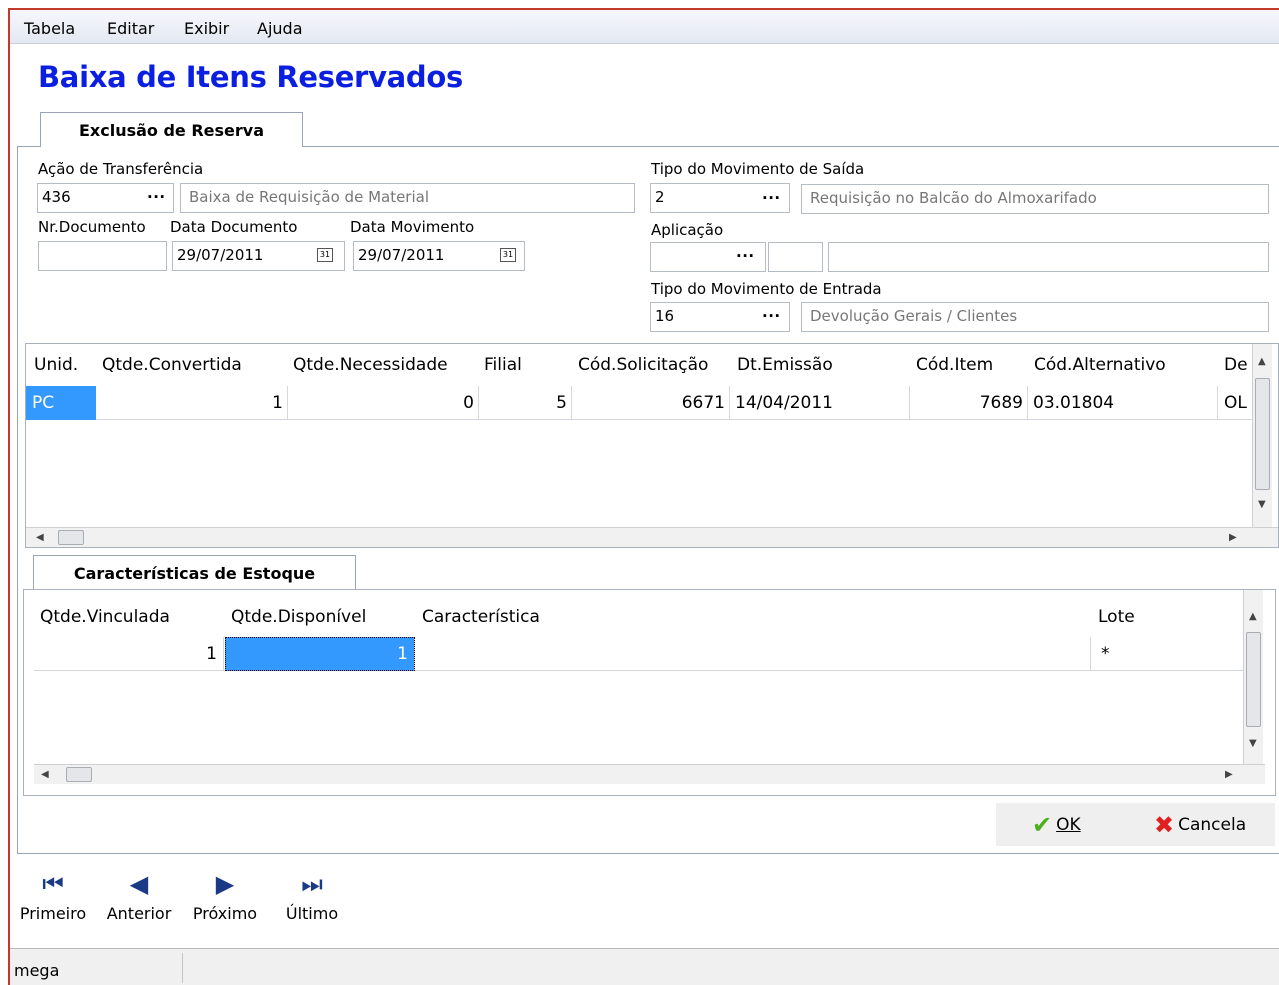 Image resolution: width=1279 pixels, height=985 pixels. I want to click on saida-label: Tipo do Movimento de Saída, so click(758, 169).